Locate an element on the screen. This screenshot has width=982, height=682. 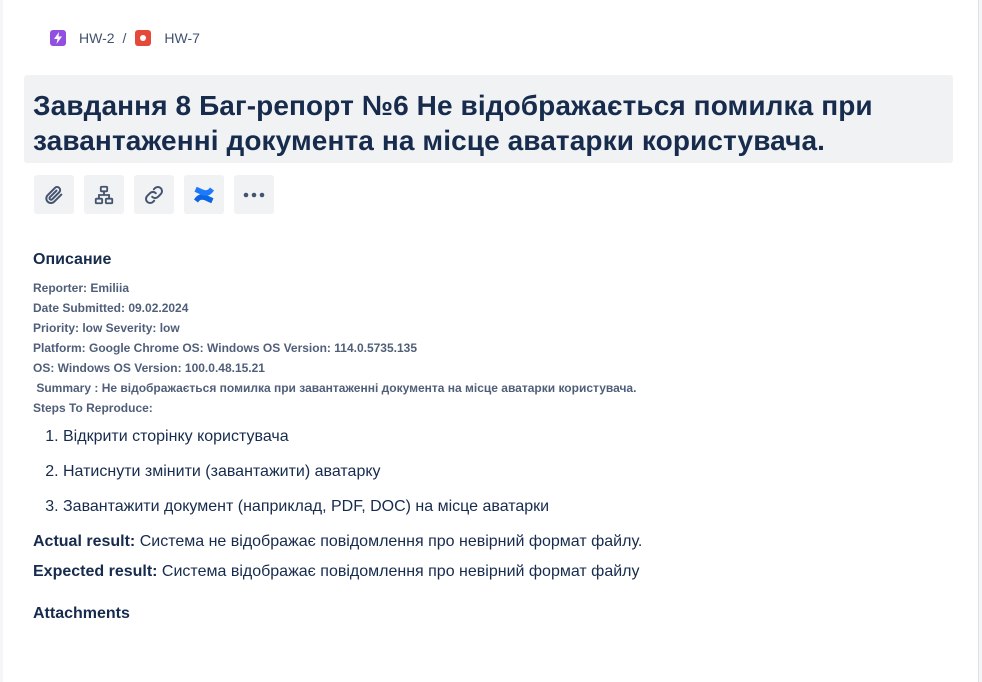
meta-priority: Priority: low Severity: low is located at coordinates (106, 328).